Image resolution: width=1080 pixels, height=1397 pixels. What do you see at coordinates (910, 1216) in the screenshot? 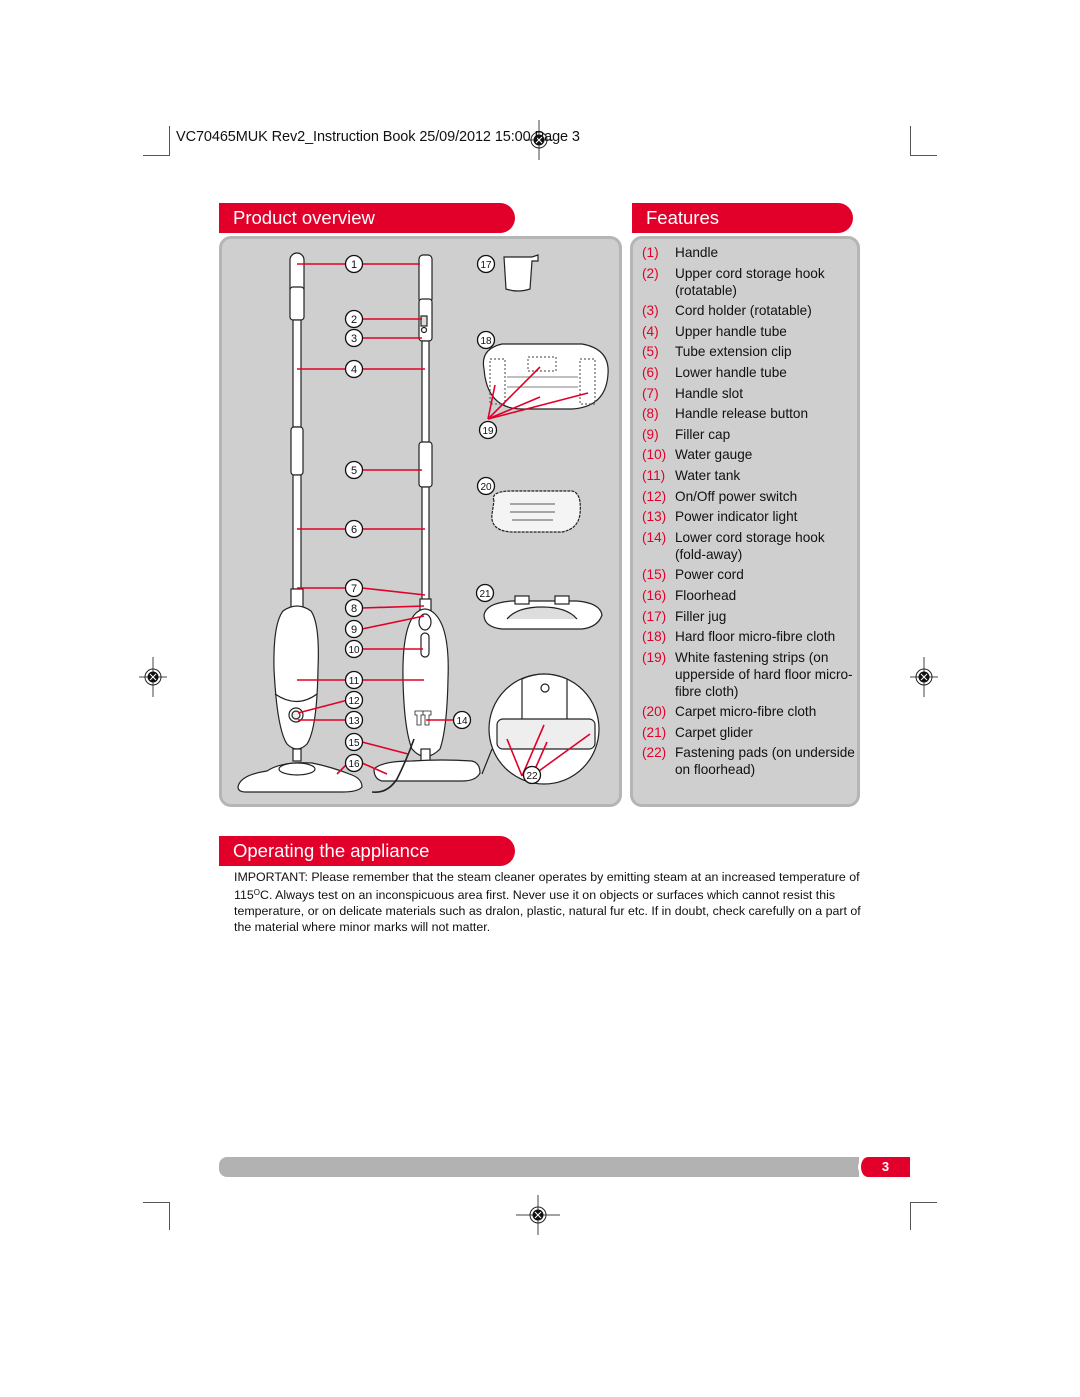
I see `crop-mark-bottom-right-v` at bounding box center [910, 1216].